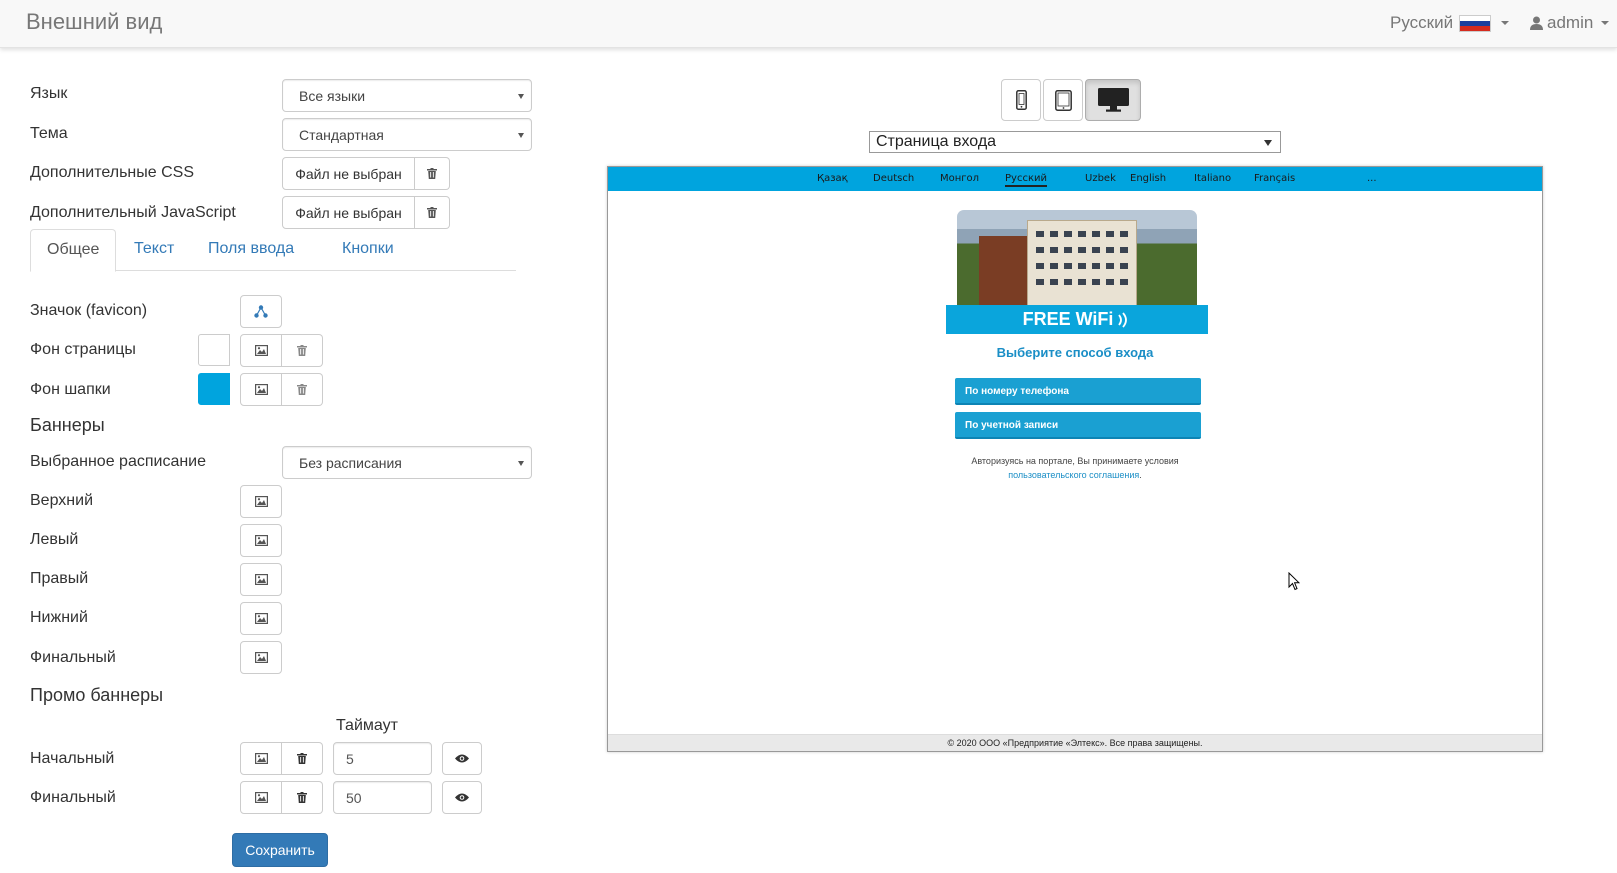  Describe the element at coordinates (1148, 178) in the screenshot. I see `preview-lang-english: English` at that location.